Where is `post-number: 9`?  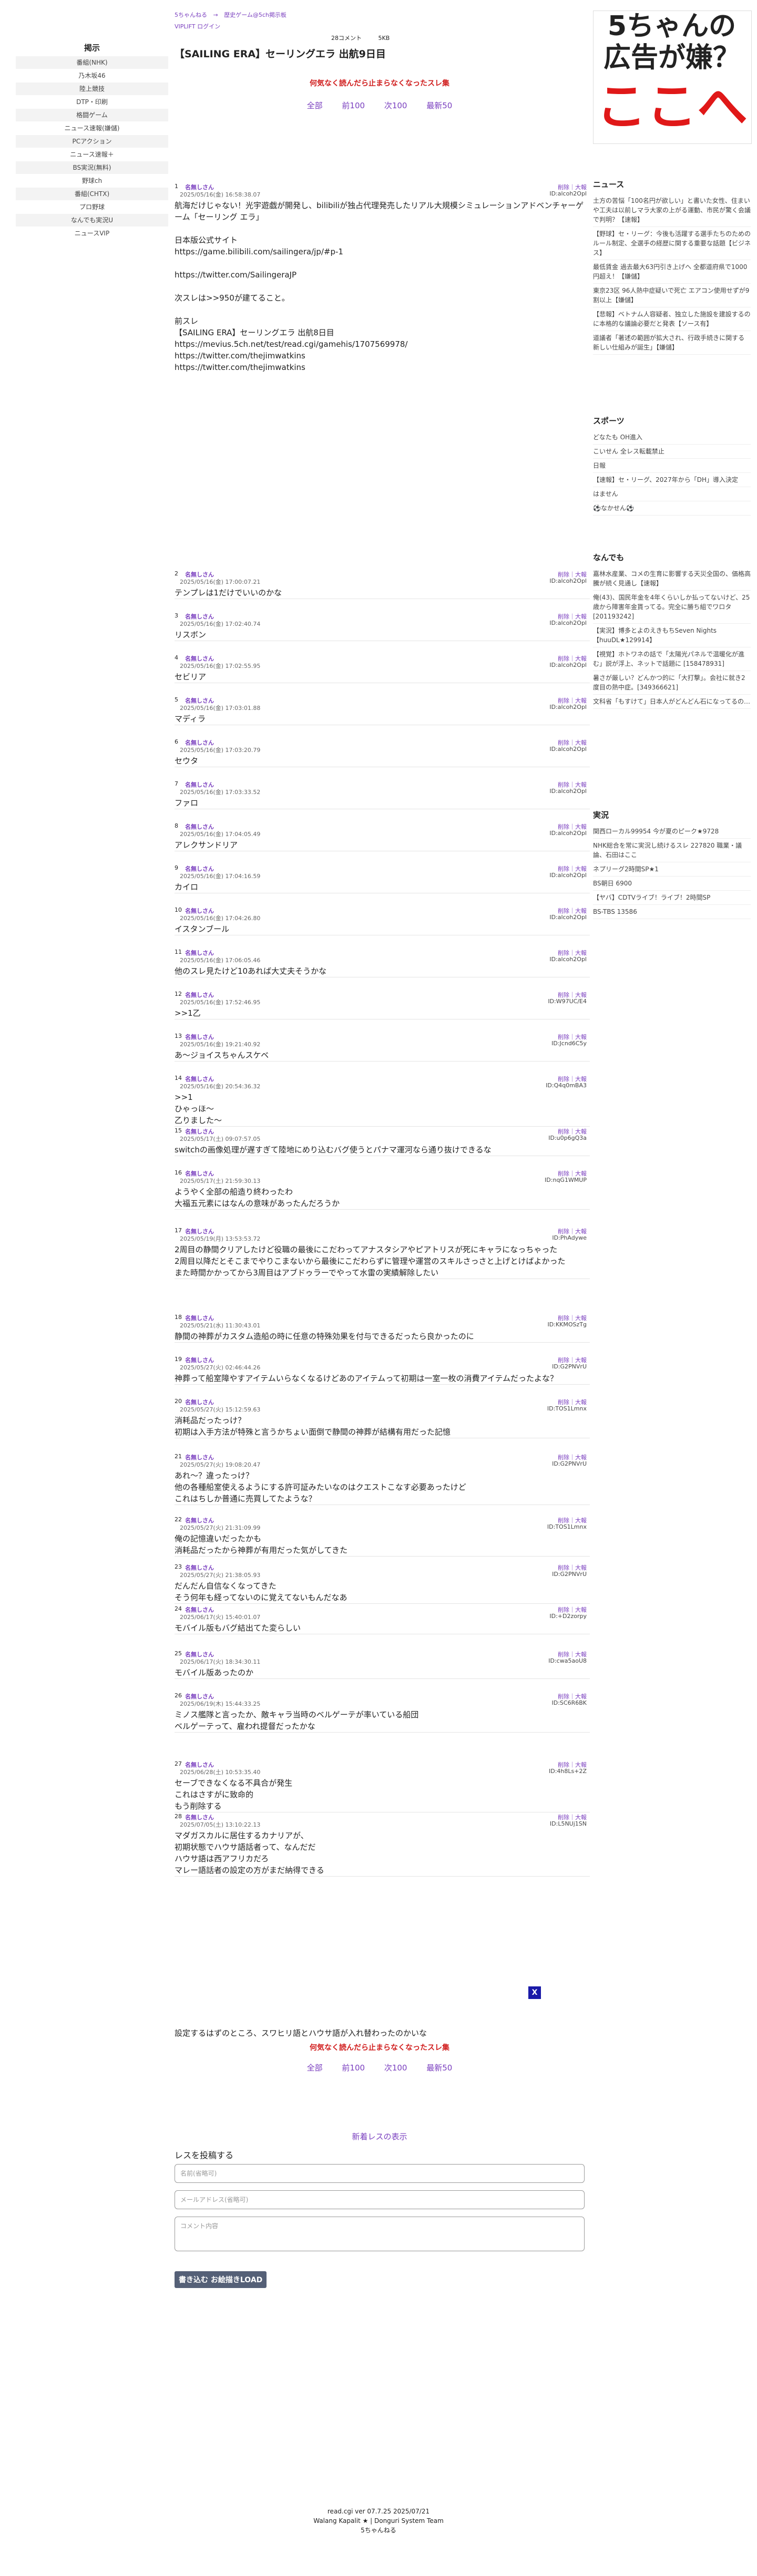 post-number: 9 is located at coordinates (176, 867).